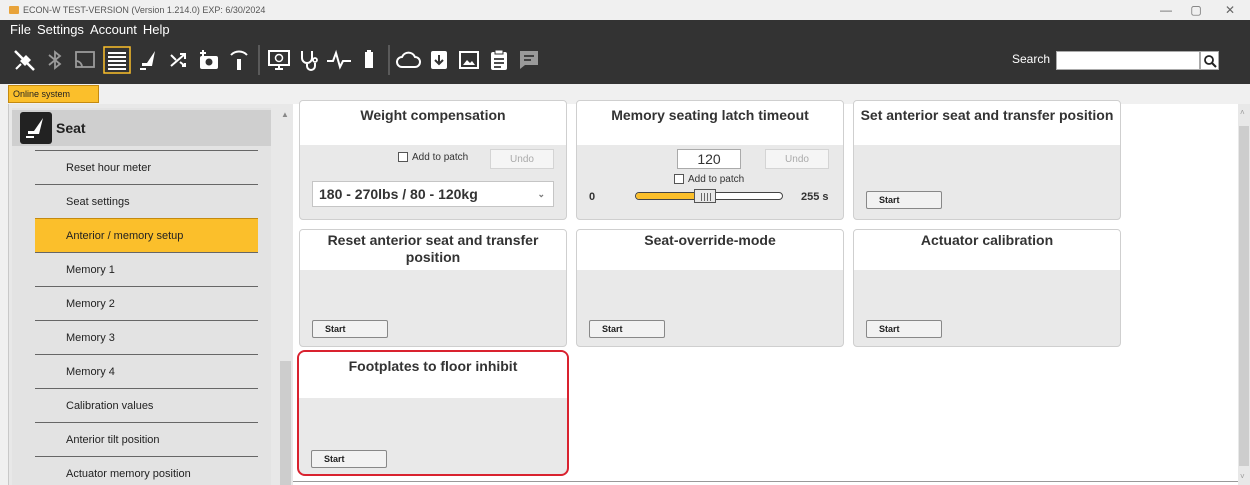  What do you see at coordinates (285, 114) in the screenshot?
I see `scroll-up-icon: ▲` at bounding box center [285, 114].